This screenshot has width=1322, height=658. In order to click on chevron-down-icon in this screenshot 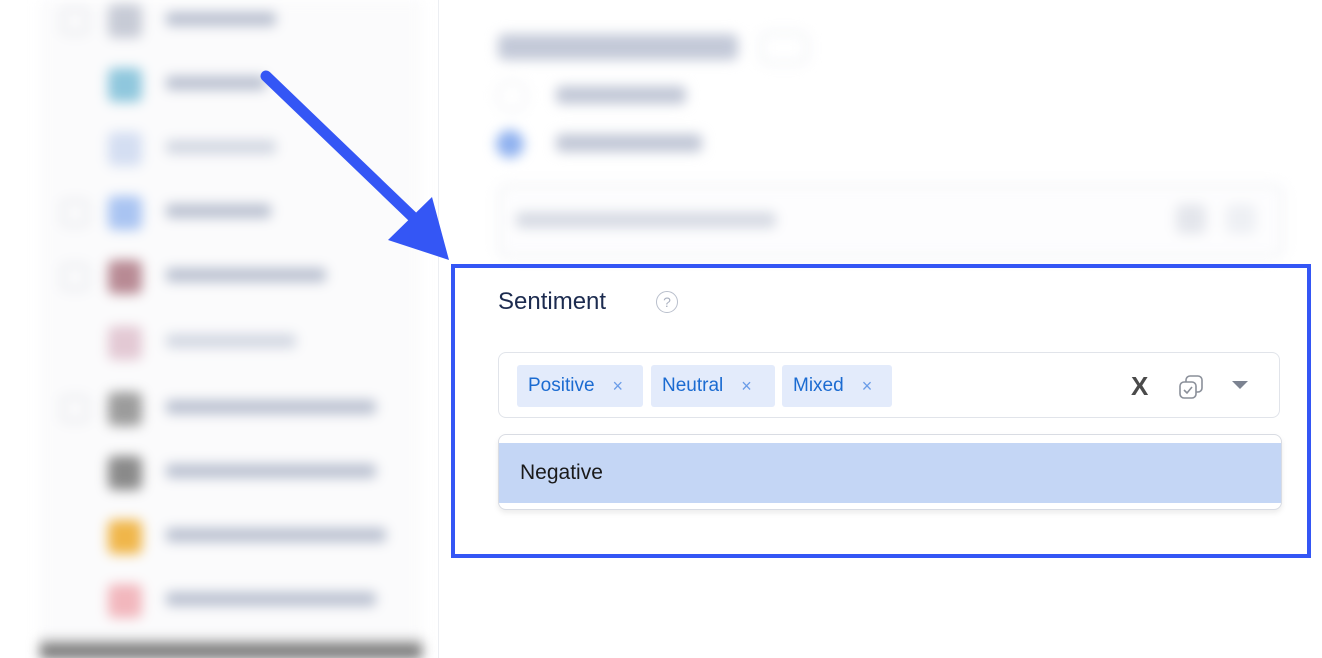, I will do `click(1240, 385)`.